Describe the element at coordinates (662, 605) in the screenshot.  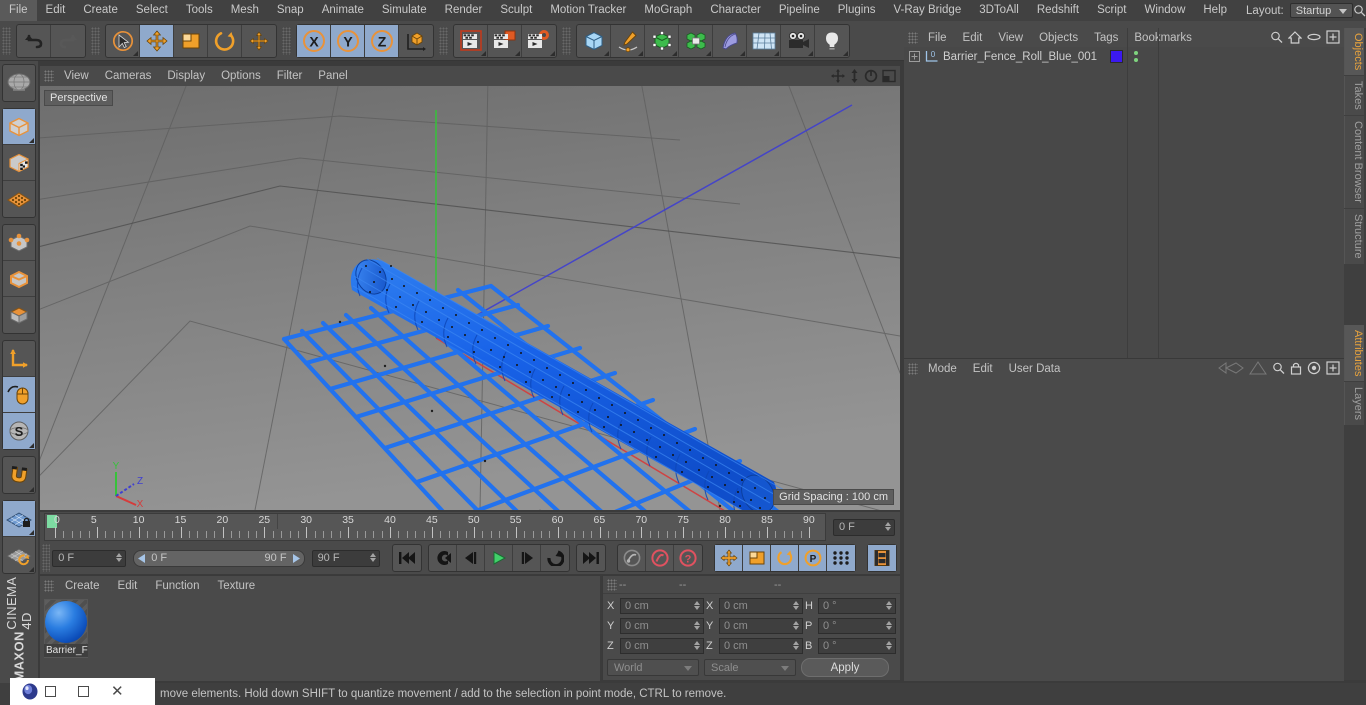
I see `coord-pos-x-field: 0 cm` at that location.